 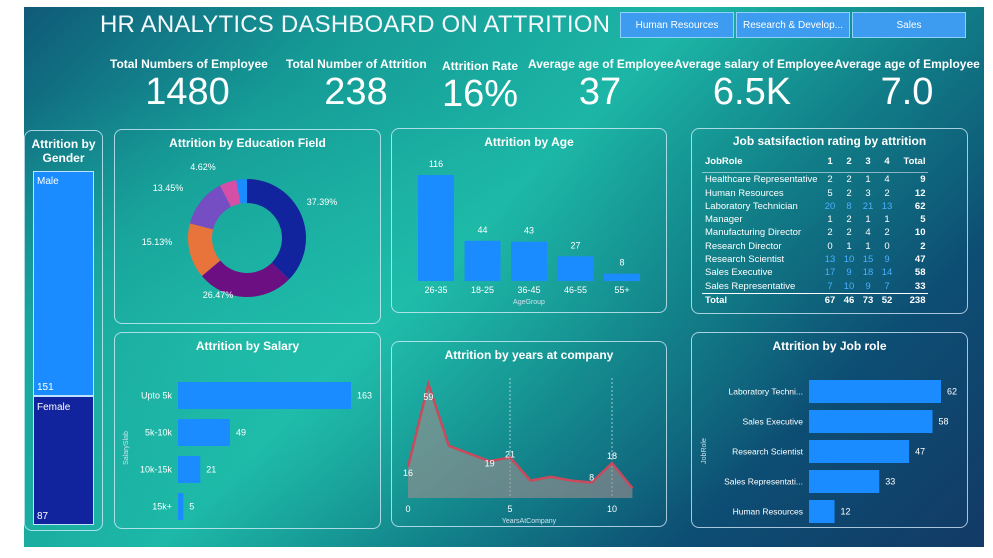 What do you see at coordinates (63, 151) in the screenshot?
I see `chart-title: Attrition by Gender` at bounding box center [63, 151].